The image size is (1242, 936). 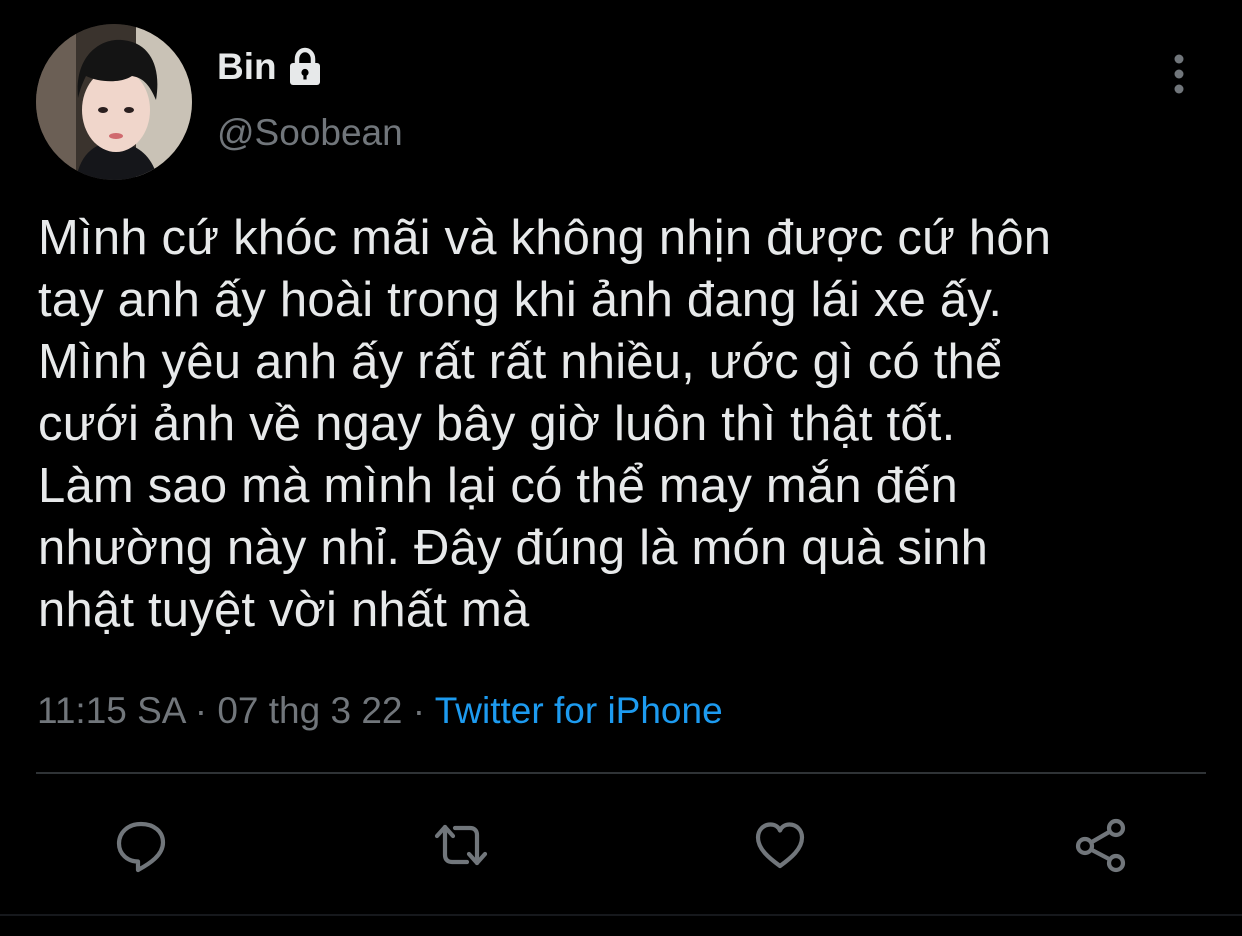 I want to click on user-name: Bin, so click(x=247, y=67).